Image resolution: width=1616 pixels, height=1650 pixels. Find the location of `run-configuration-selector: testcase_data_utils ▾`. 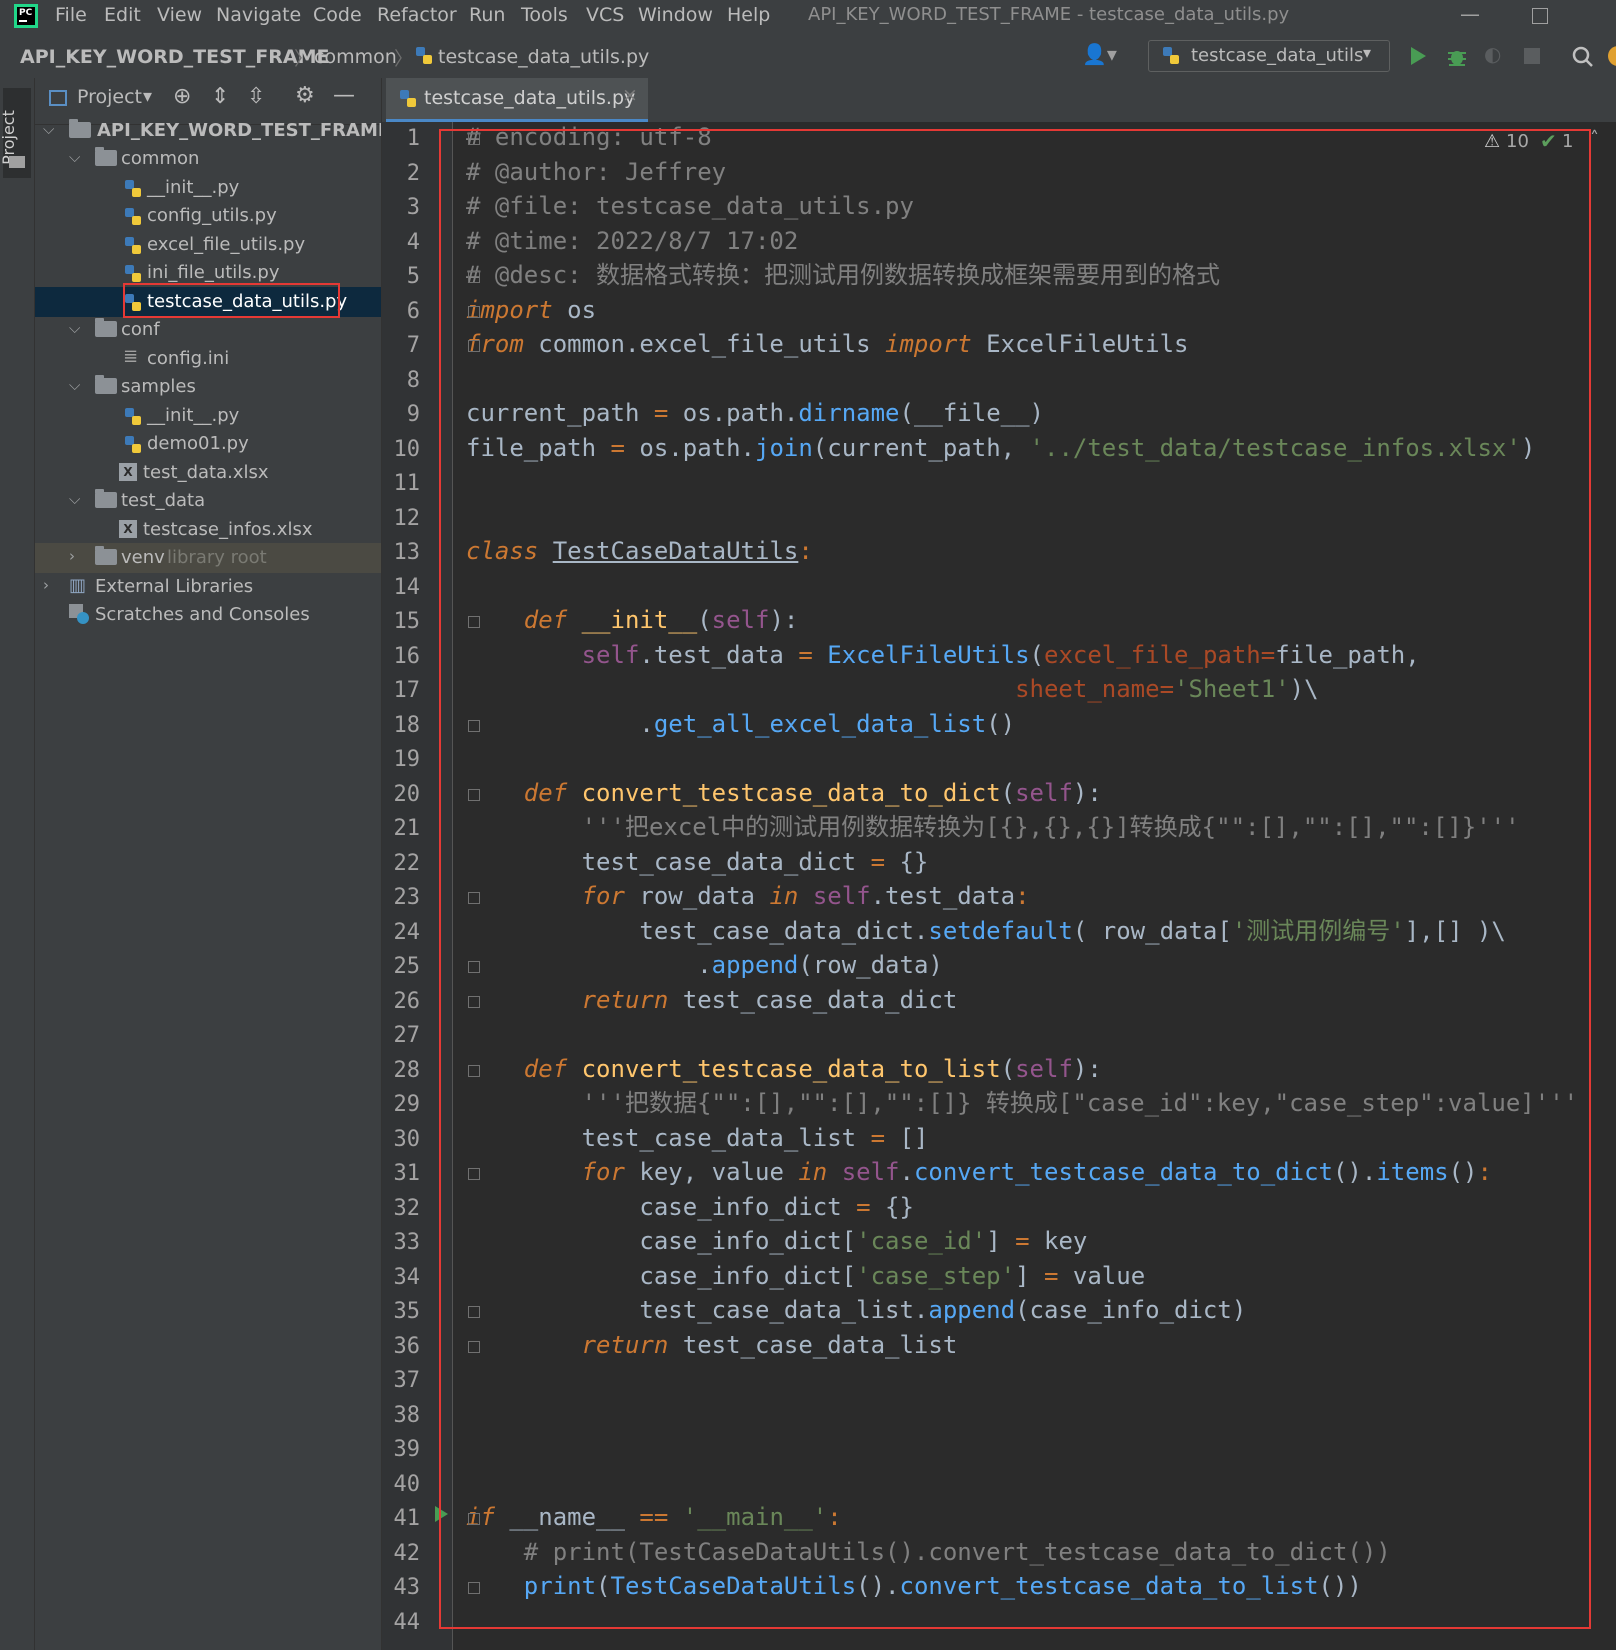

run-configuration-selector: testcase_data_utils ▾ is located at coordinates (1269, 56).